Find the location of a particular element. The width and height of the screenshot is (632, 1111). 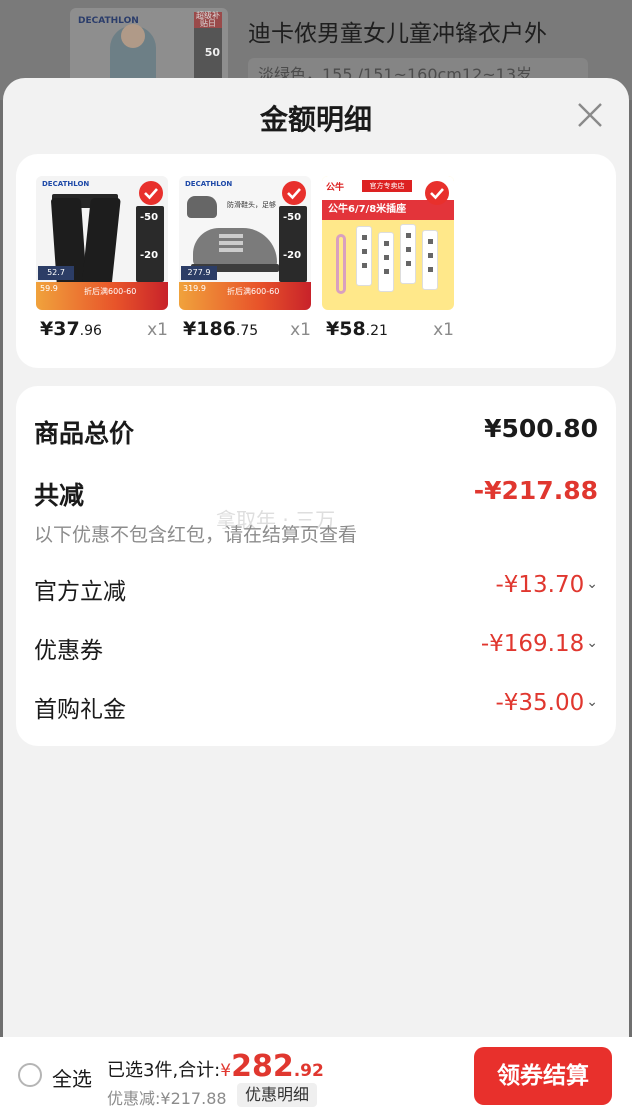

discount-value: -¥35.00 ⌄ is located at coordinates (546, 703).